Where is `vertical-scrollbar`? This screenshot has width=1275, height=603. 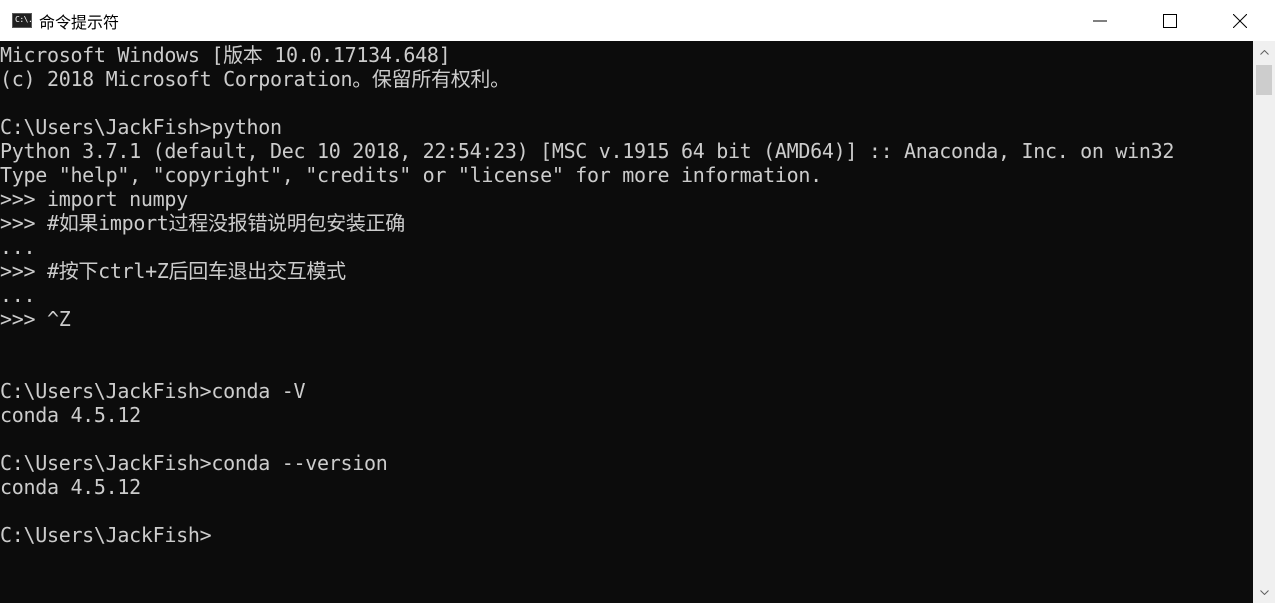 vertical-scrollbar is located at coordinates (1264, 322).